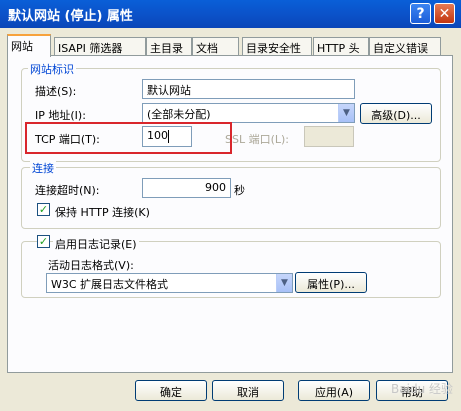  I want to click on ip-address-label: IP 地址(I):, so click(60, 115).